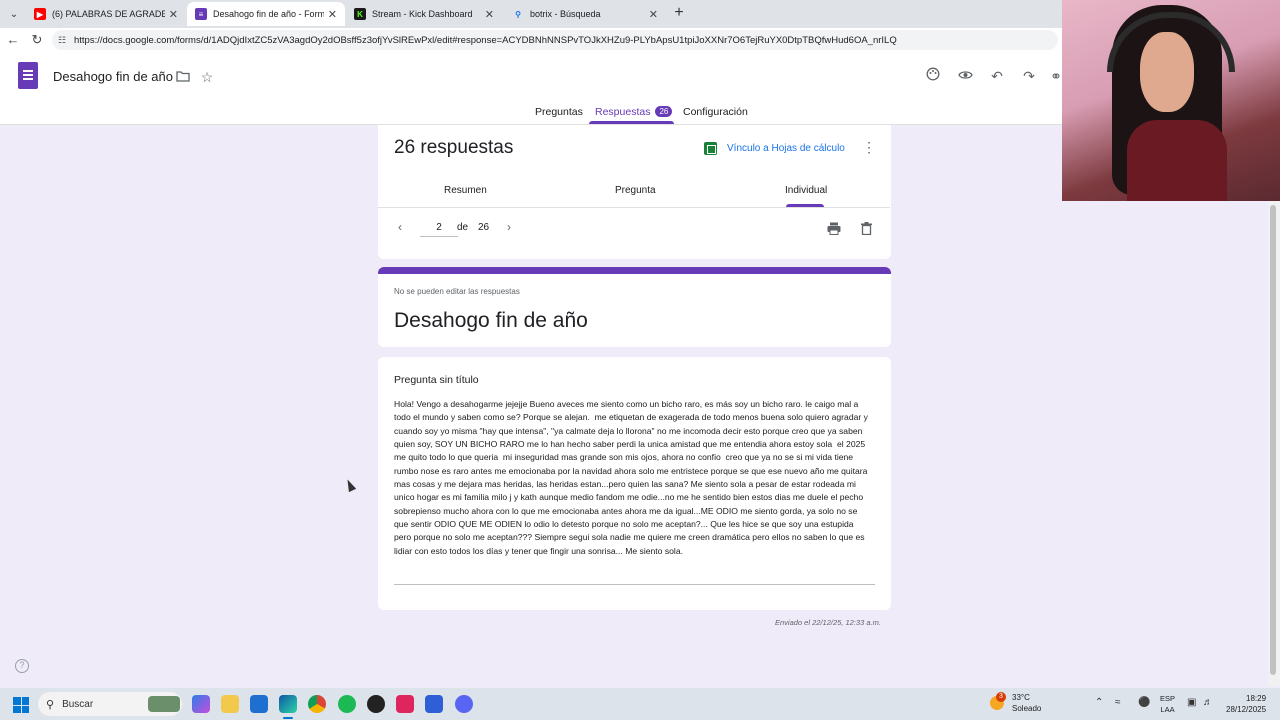  I want to click on tab-title: botrix - Búsqueda, so click(565, 14).